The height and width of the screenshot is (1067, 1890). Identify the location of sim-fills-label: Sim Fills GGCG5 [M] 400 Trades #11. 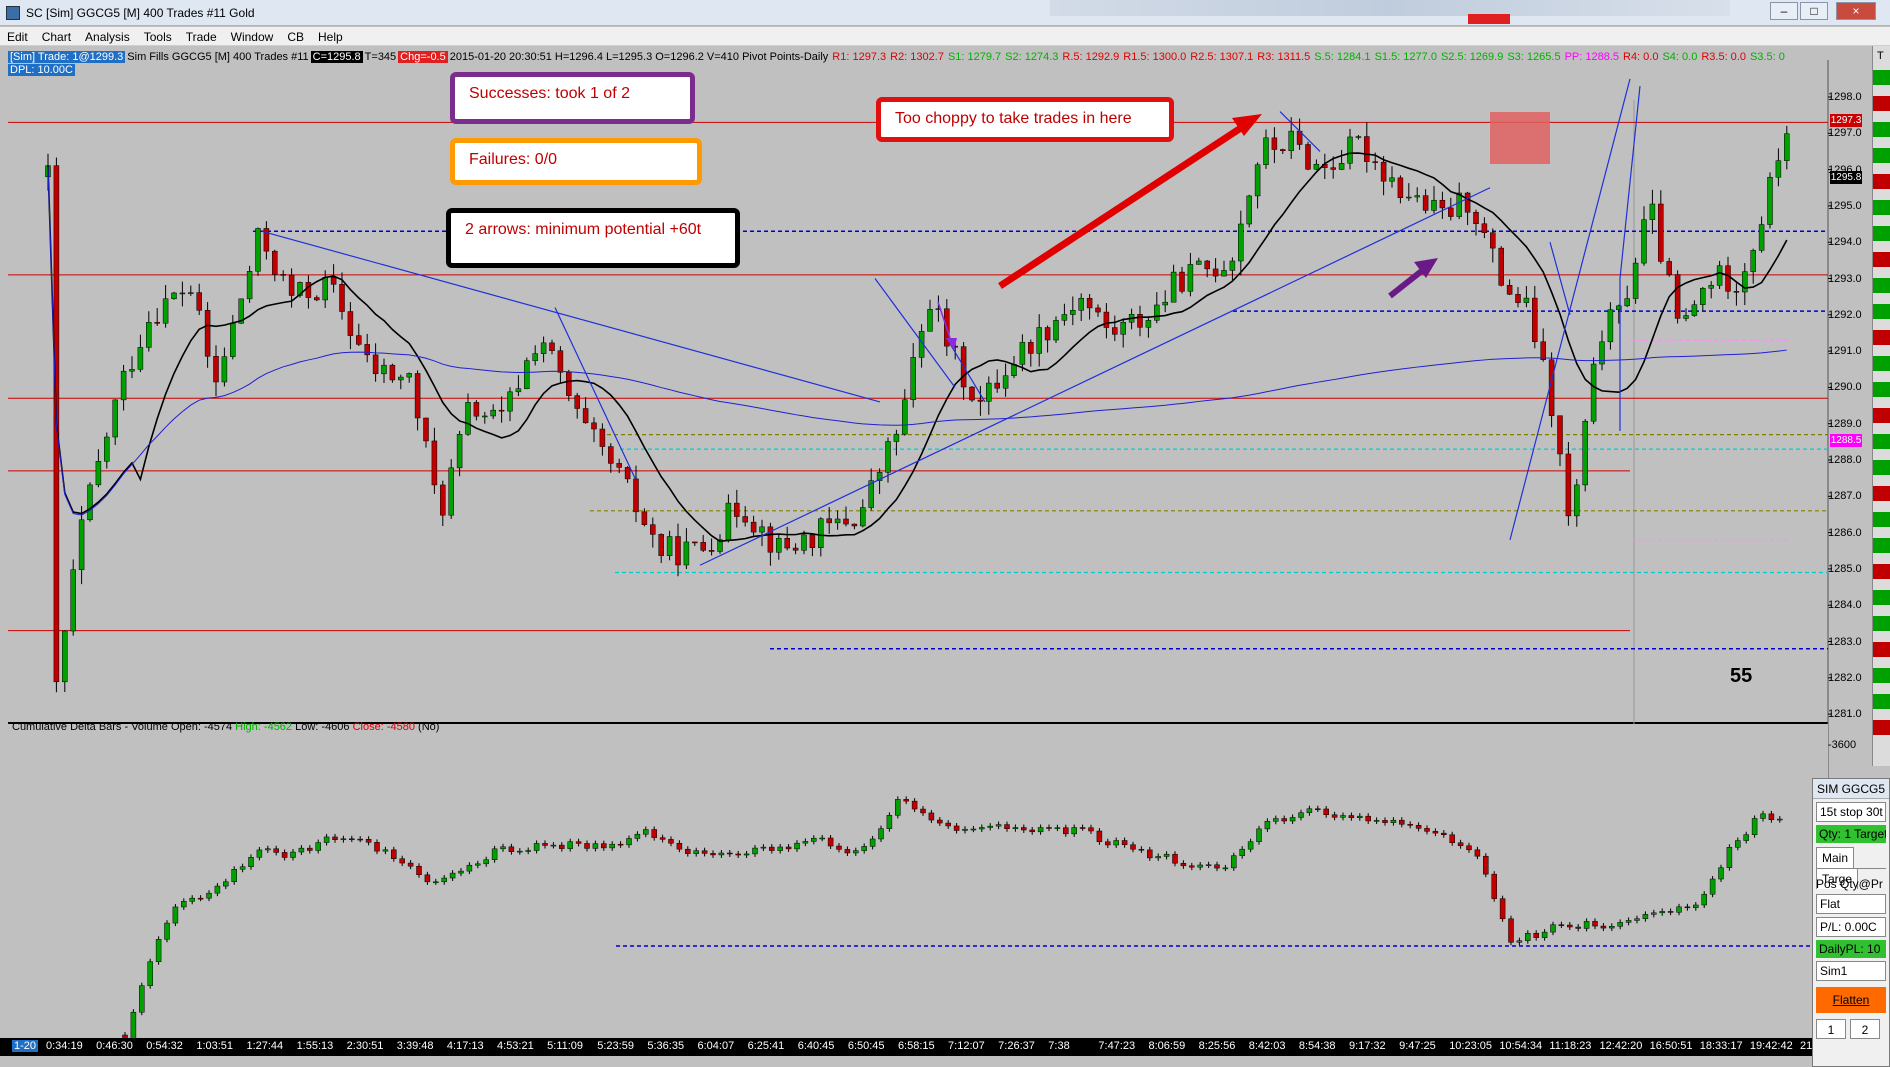
(218, 57).